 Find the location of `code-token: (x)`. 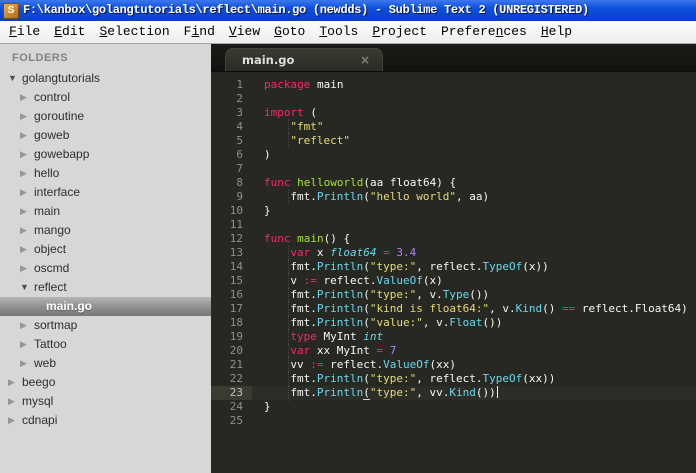

code-token: (x) is located at coordinates (432, 280).